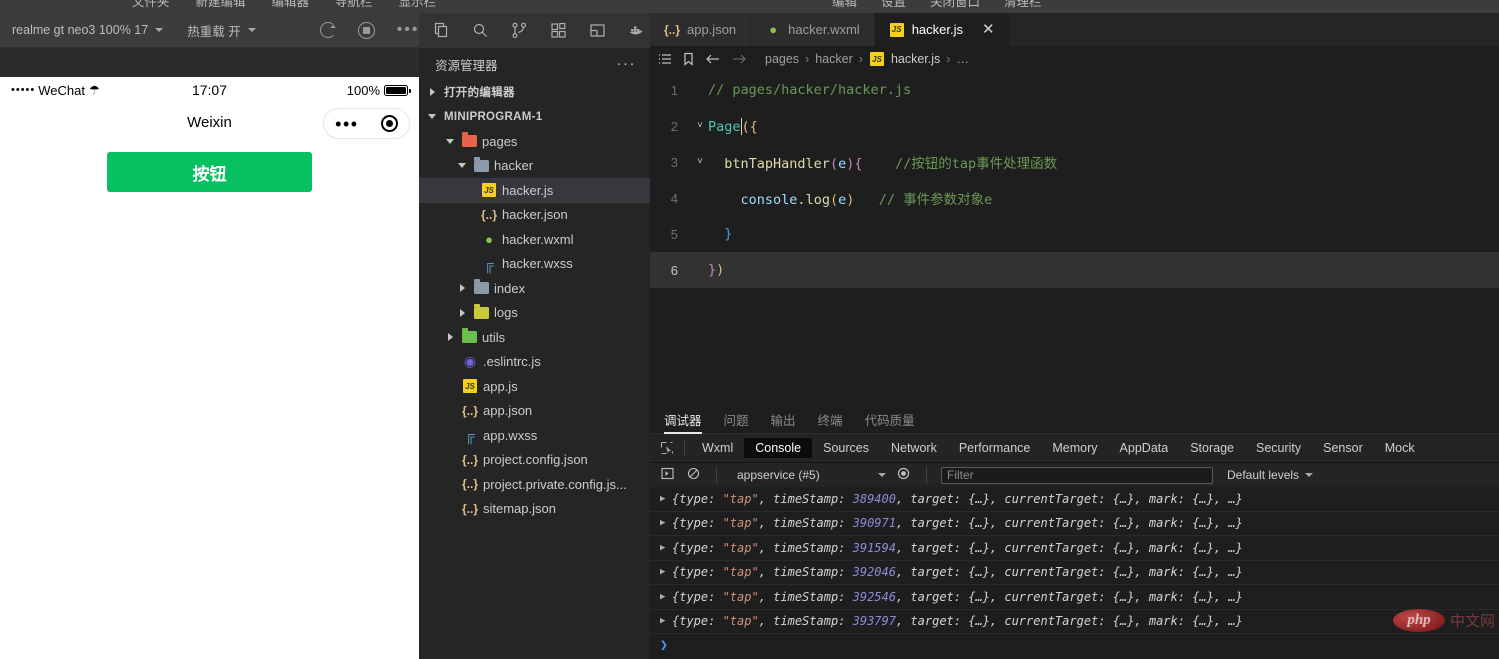 The width and height of the screenshot is (1499, 659). Describe the element at coordinates (627, 63) in the screenshot. I see `more-icon: ···` at that location.